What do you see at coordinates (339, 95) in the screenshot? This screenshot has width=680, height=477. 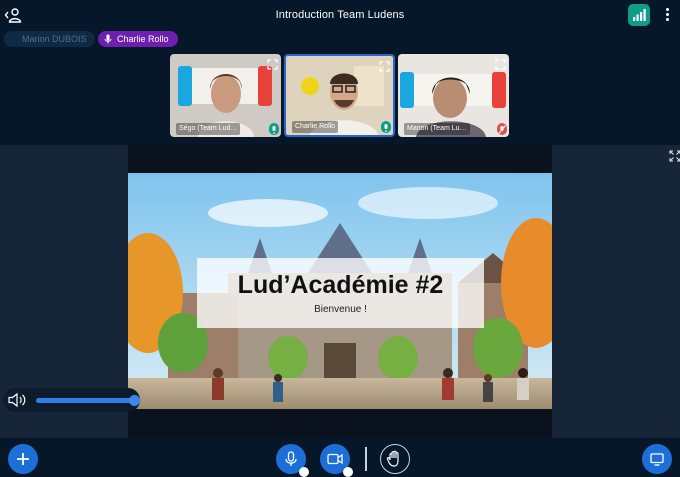 I see `webcam-tile-active: Charlie Rollo` at bounding box center [339, 95].